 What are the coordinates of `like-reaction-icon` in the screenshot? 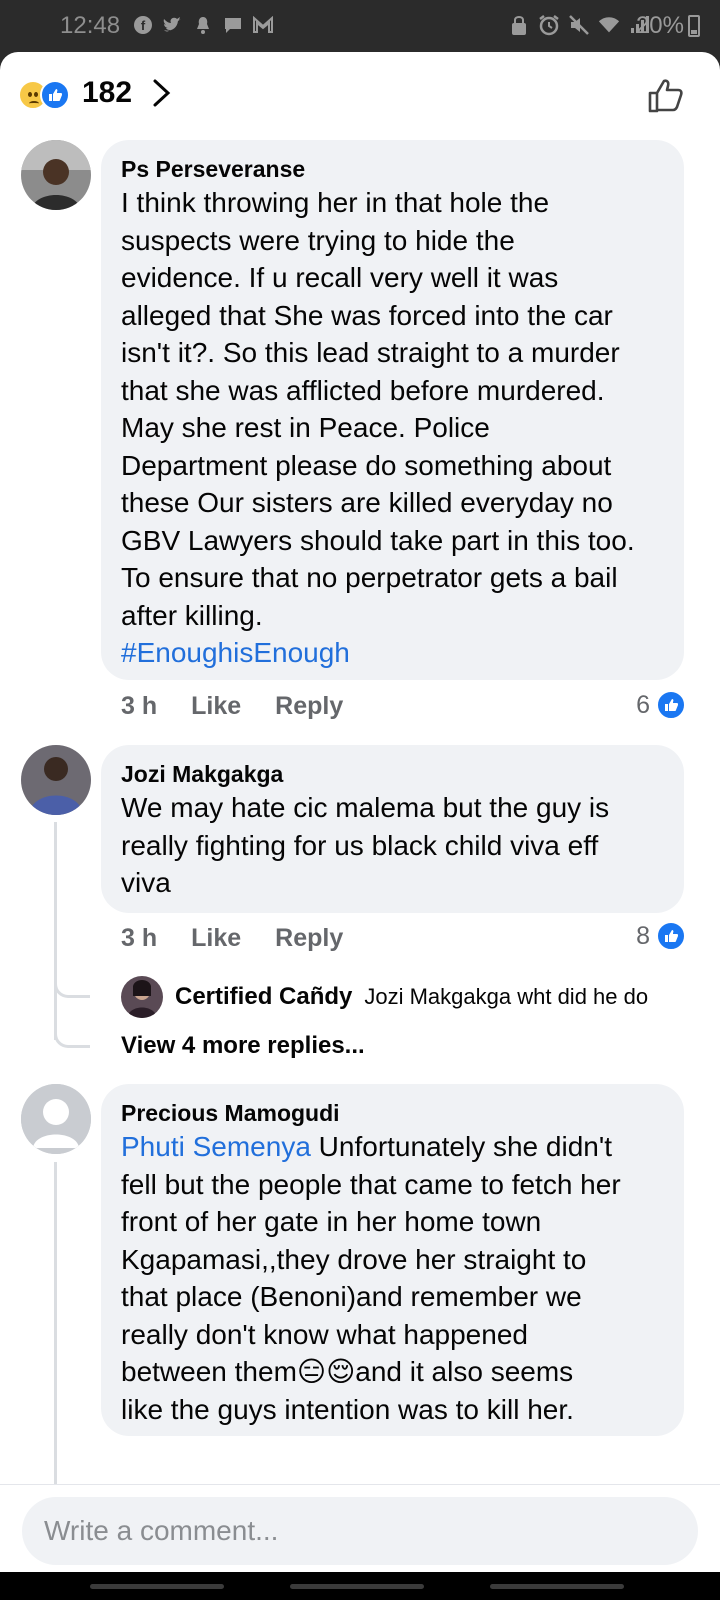 It's located at (55, 95).